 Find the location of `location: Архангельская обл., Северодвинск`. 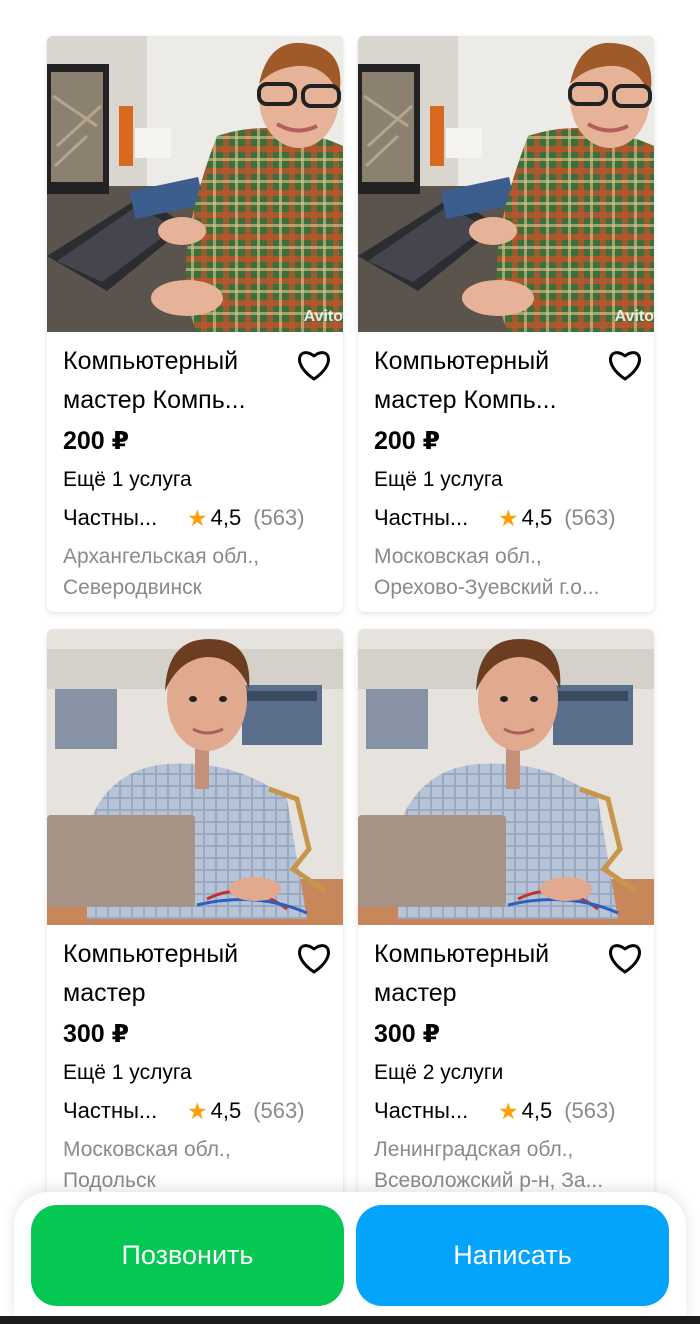

location: Архангельская обл., Северодвинск is located at coordinates (195, 572).